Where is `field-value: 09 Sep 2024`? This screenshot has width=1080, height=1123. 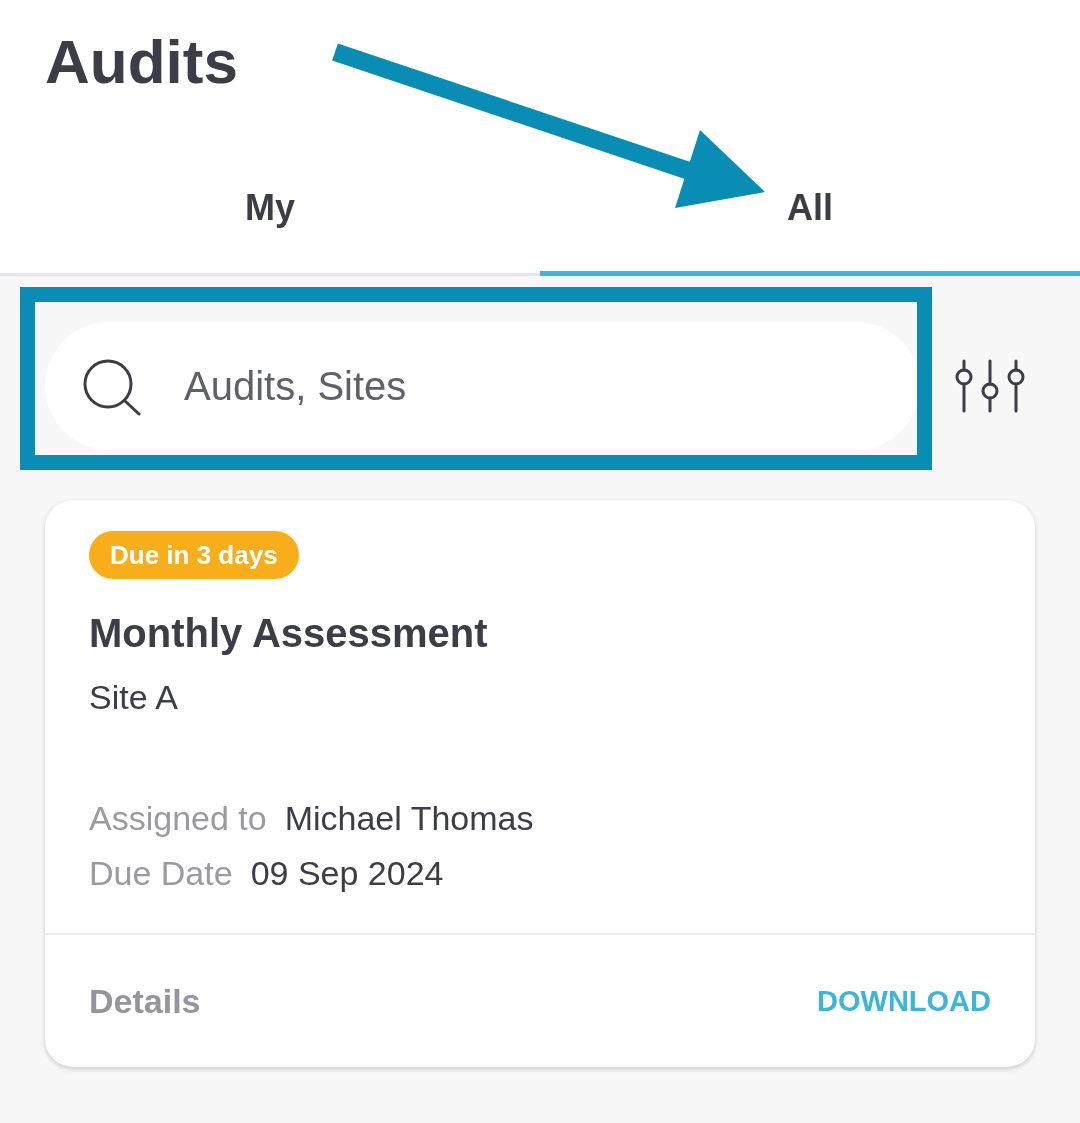 field-value: 09 Sep 2024 is located at coordinates (347, 873).